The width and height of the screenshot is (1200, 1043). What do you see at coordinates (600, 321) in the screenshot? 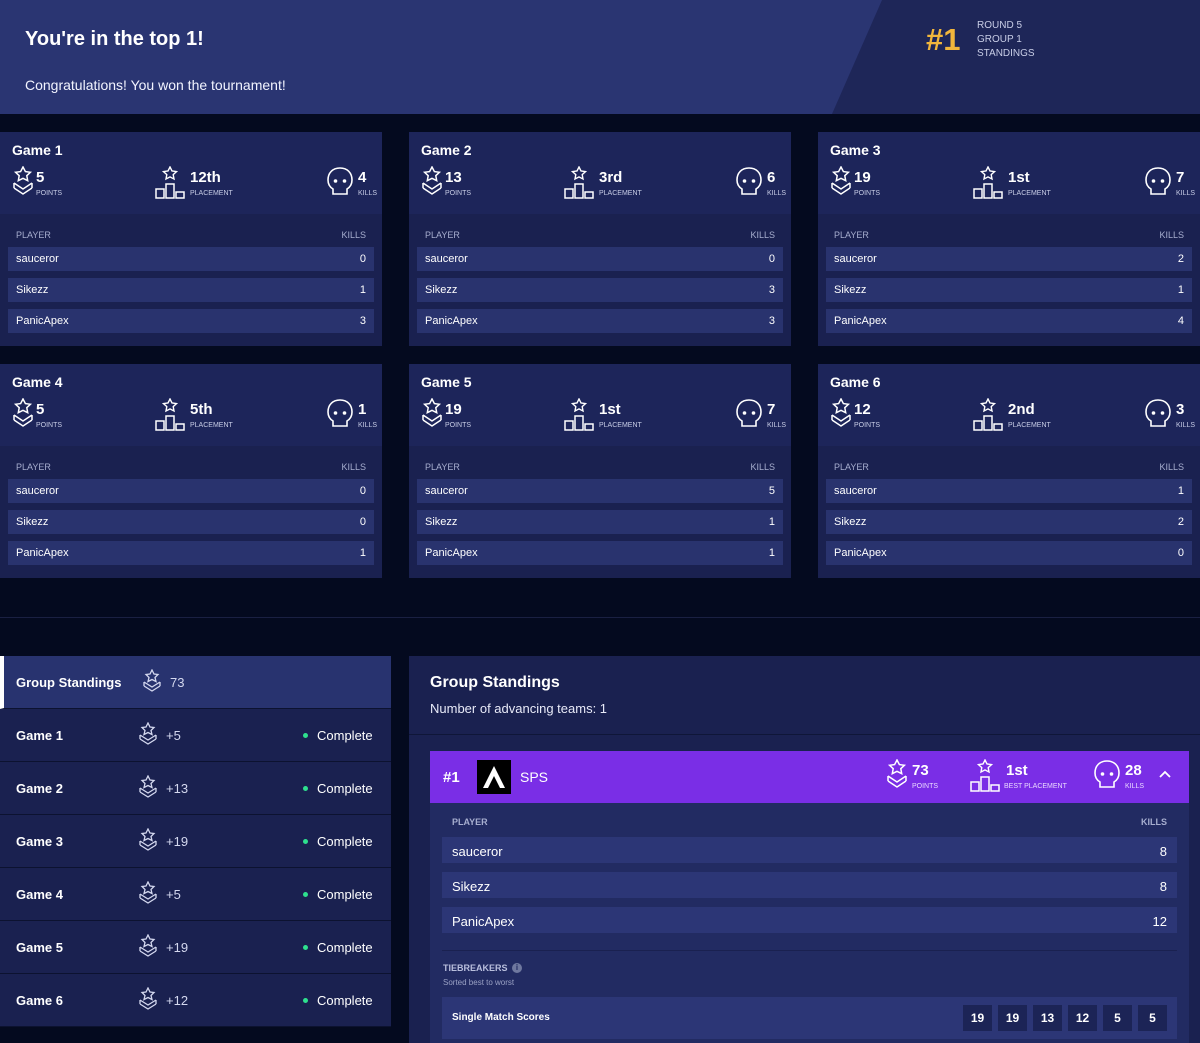
I see `table-row: PanicApex 3` at bounding box center [600, 321].